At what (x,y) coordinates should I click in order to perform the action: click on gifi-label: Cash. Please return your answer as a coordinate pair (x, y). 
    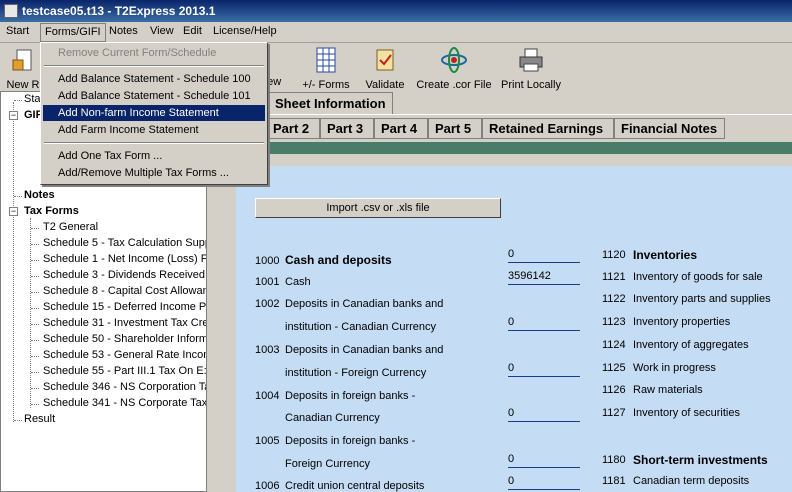
    Looking at the image, I should click on (298, 282).